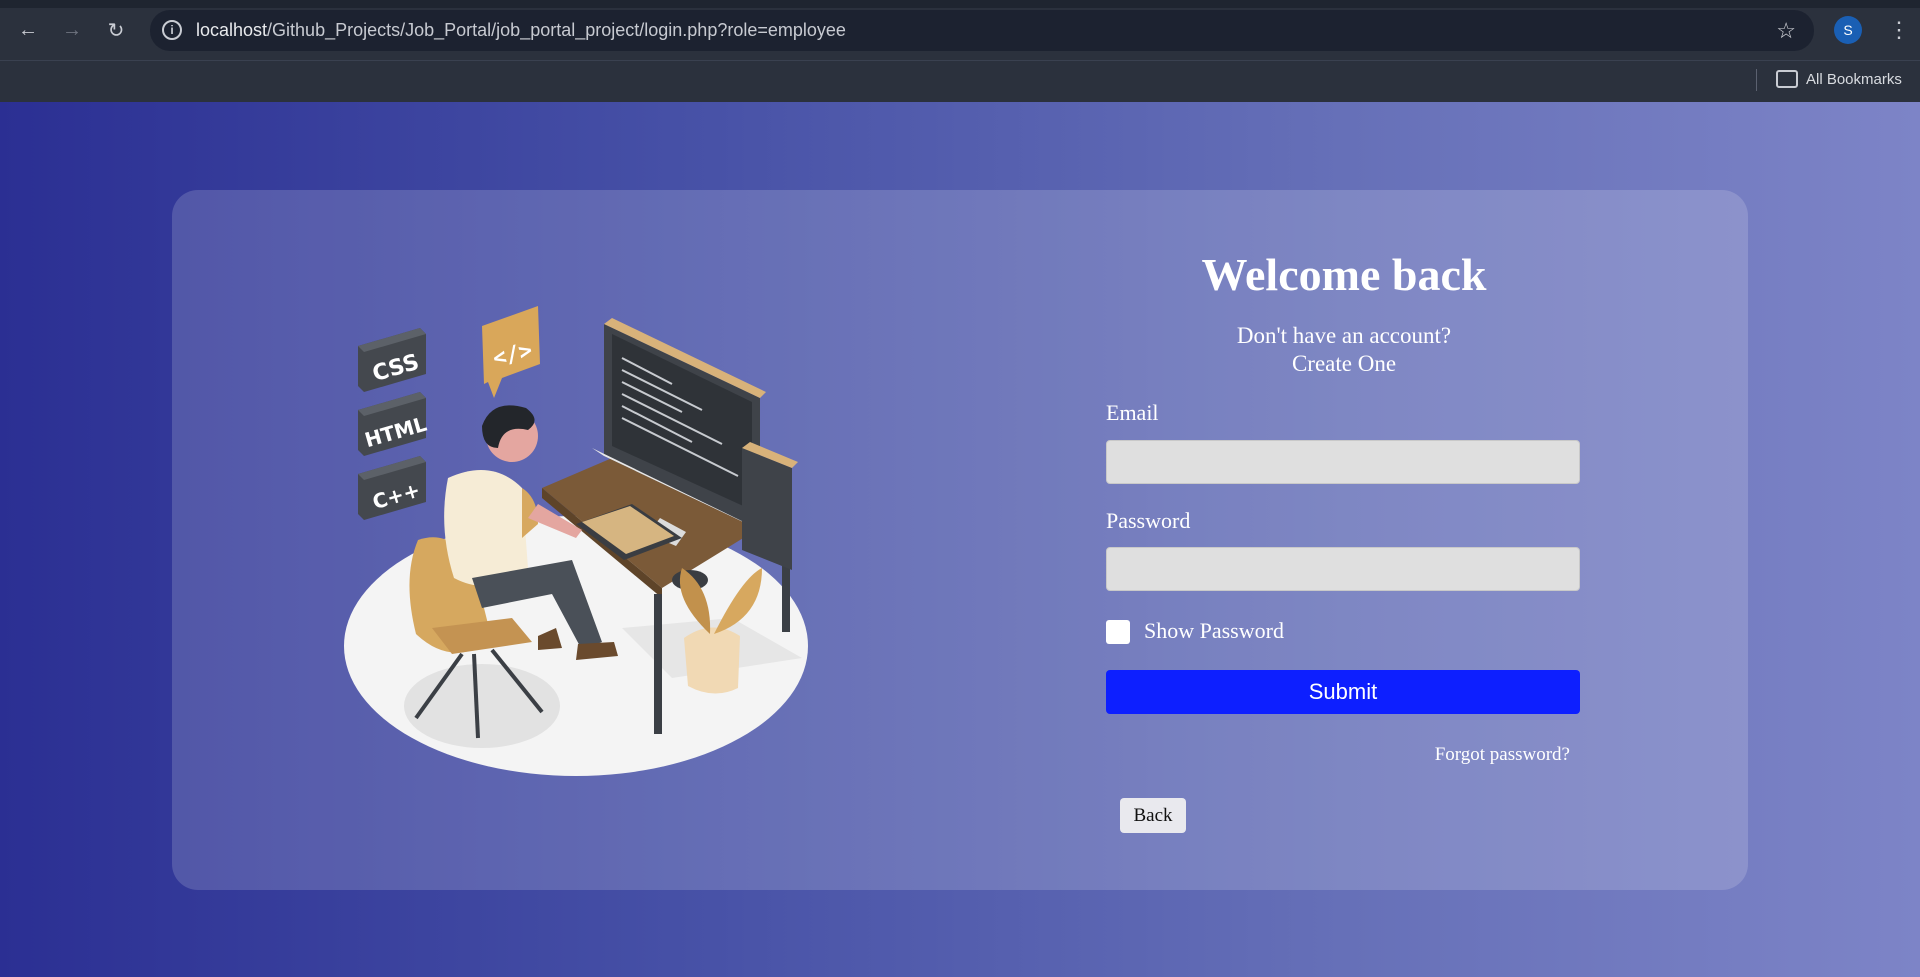 This screenshot has width=1920, height=977. Describe the element at coordinates (172, 30) in the screenshot. I see `site-info-icon: i` at that location.